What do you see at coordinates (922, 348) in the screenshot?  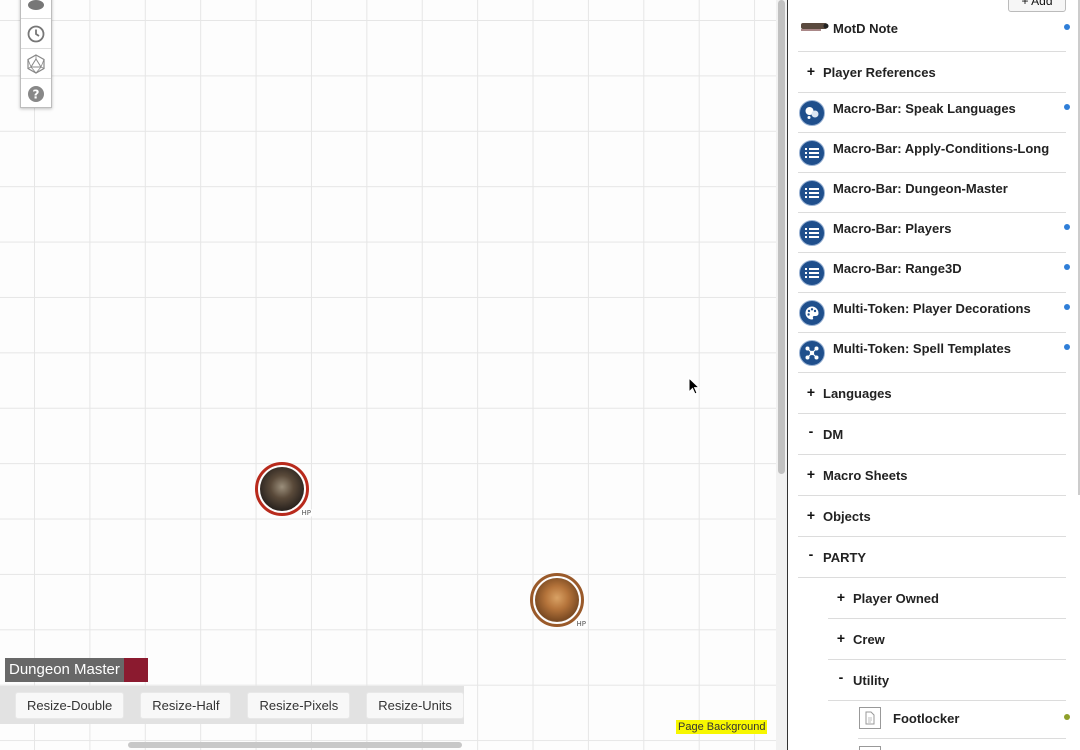 I see `journal-item-label: Multi-Token: Spell Templates` at bounding box center [922, 348].